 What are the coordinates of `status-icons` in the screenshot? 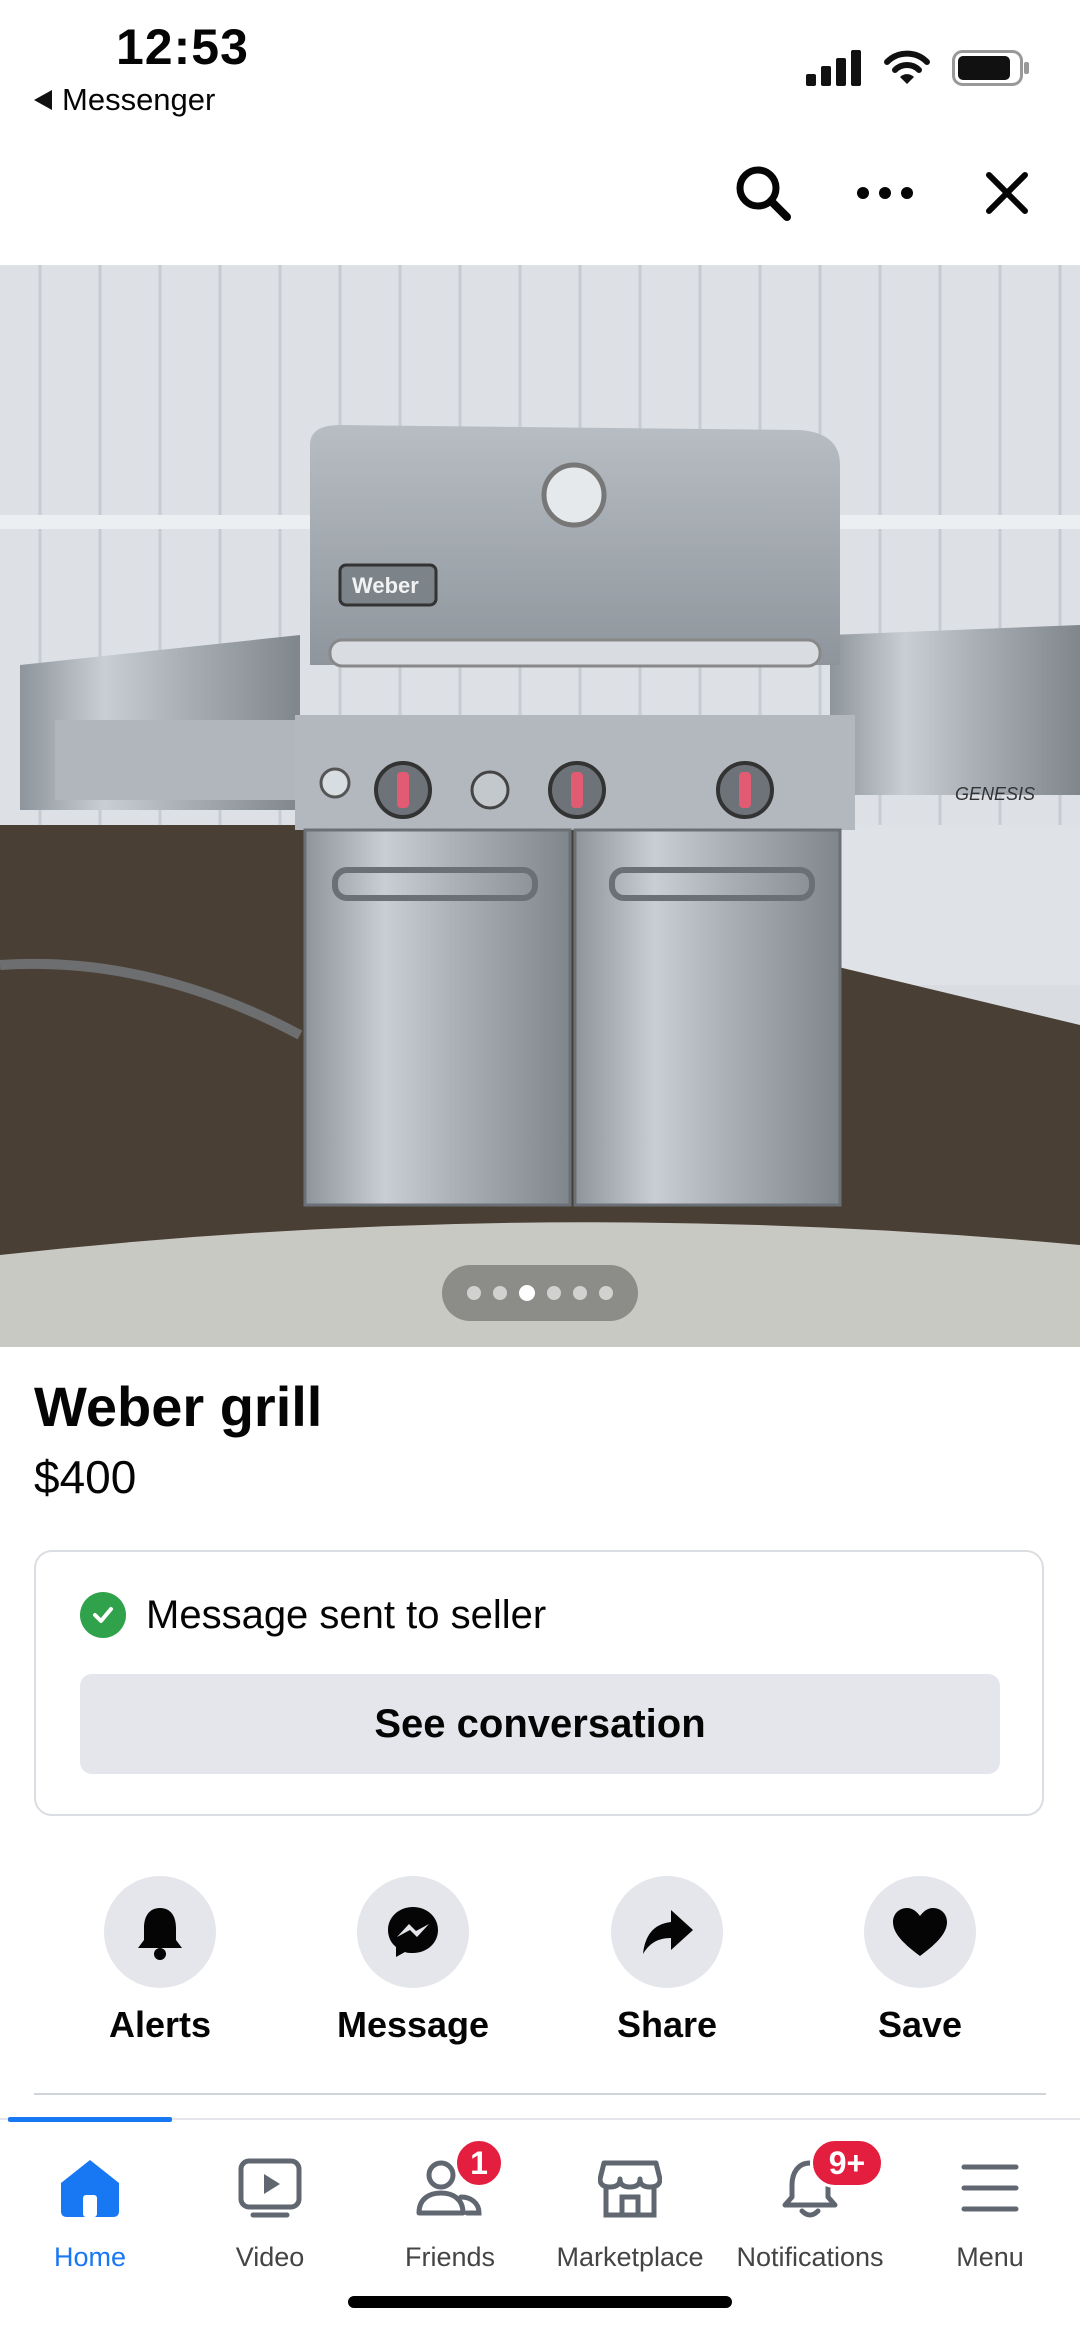 It's located at (918, 68).